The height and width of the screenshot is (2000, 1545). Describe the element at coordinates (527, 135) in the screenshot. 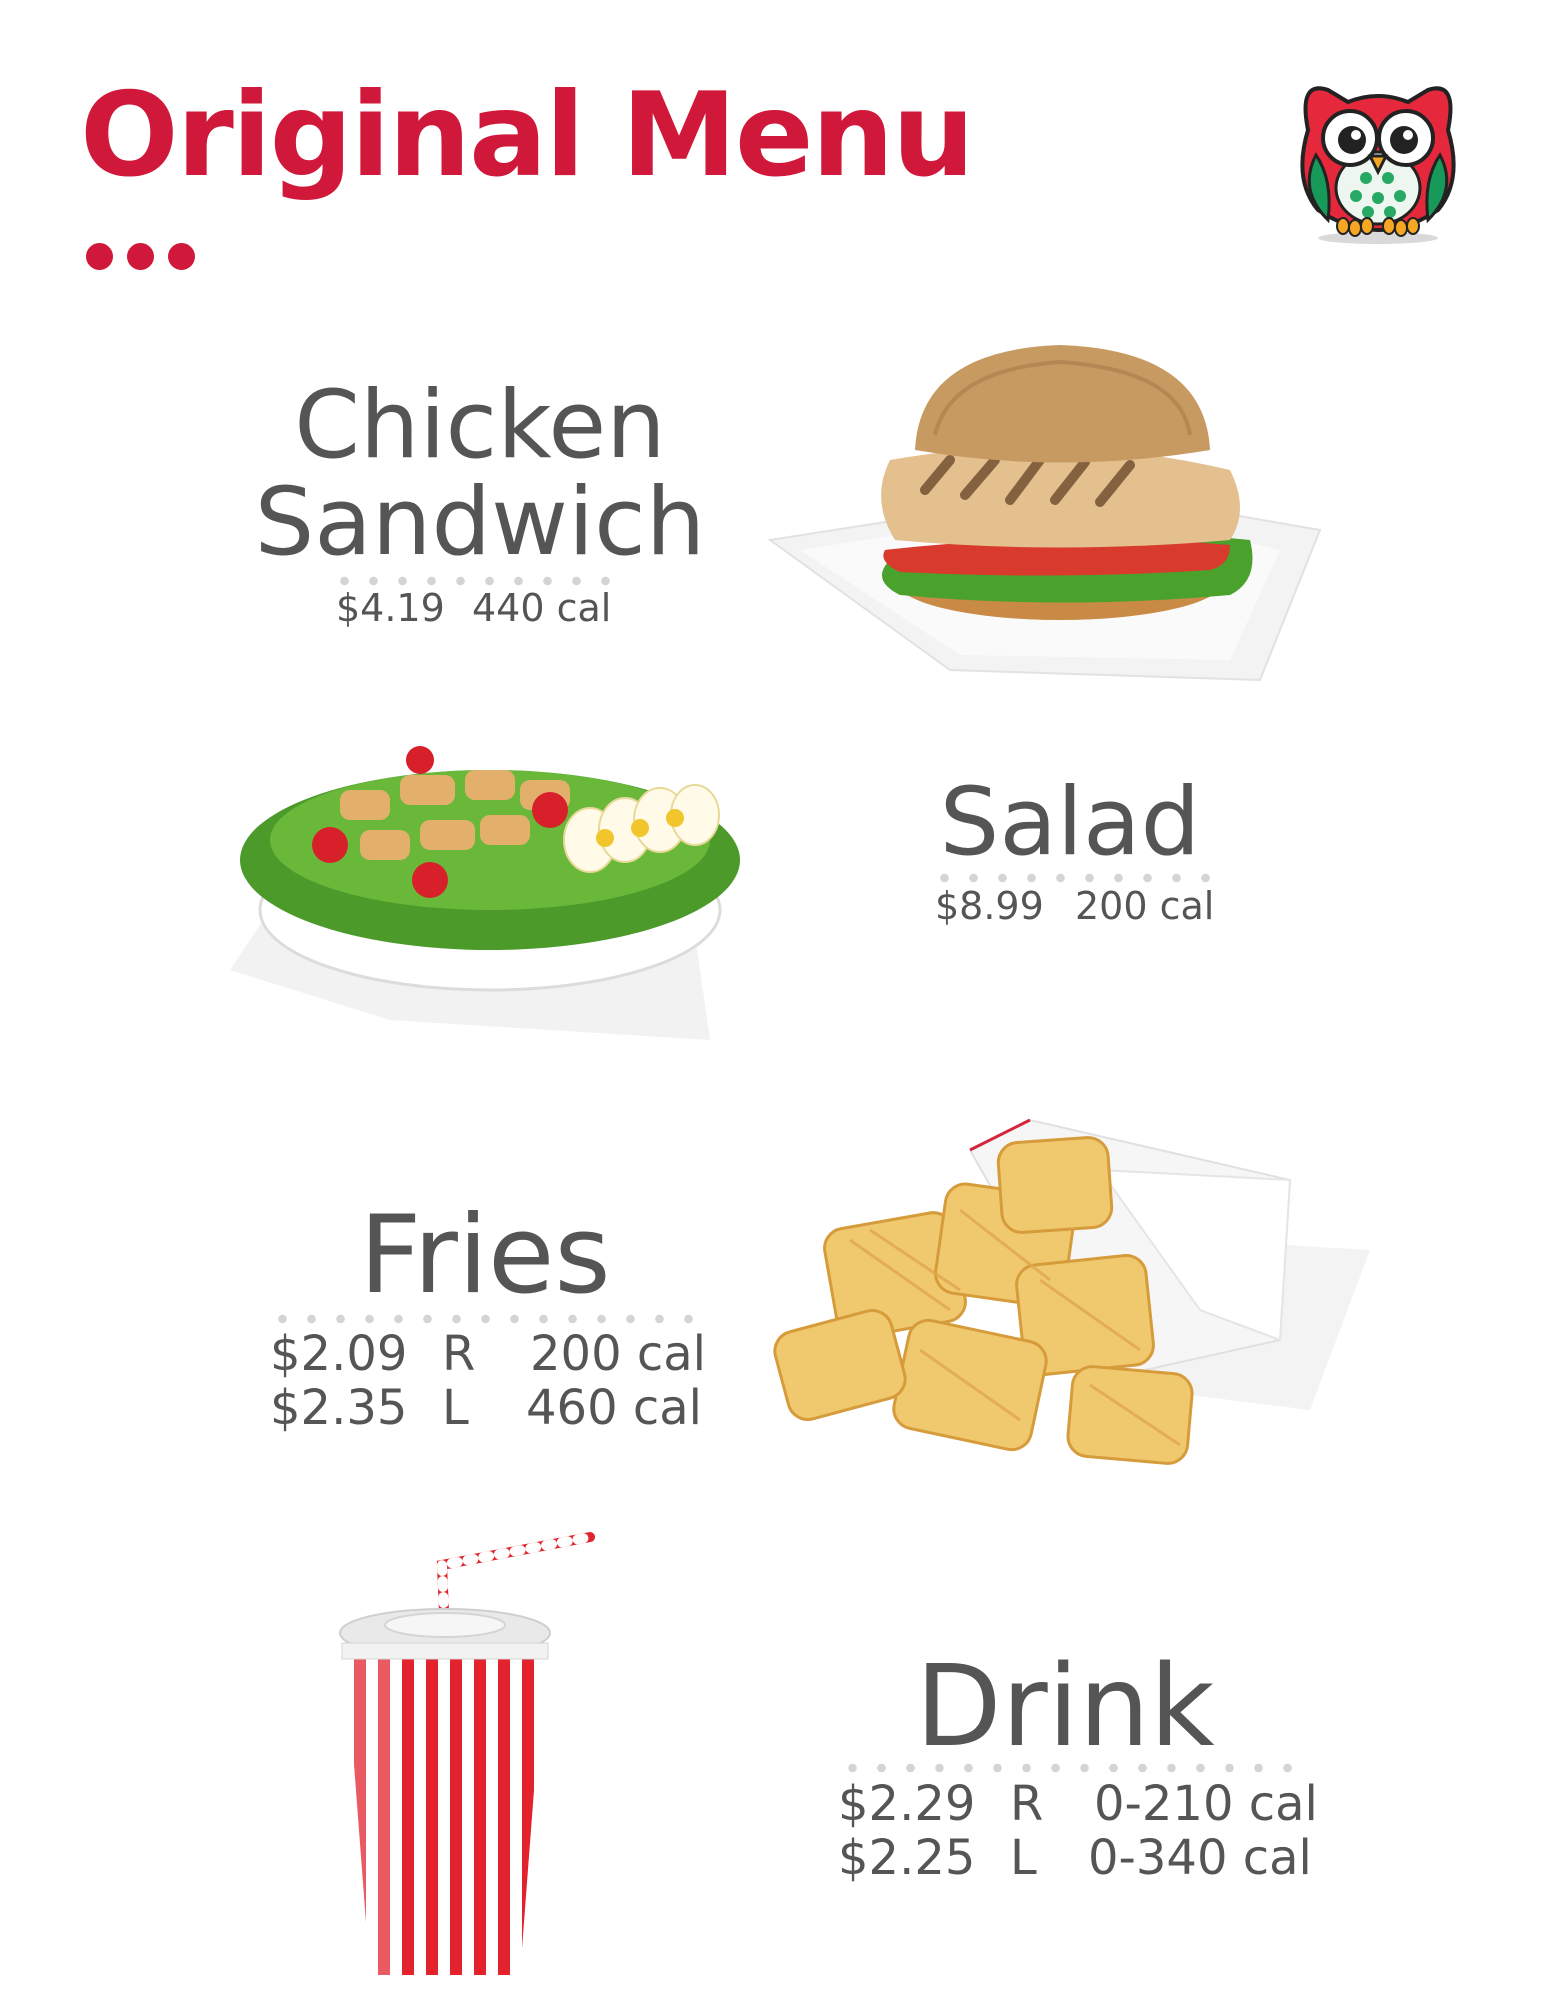

I see `page-title: Original Menu` at that location.